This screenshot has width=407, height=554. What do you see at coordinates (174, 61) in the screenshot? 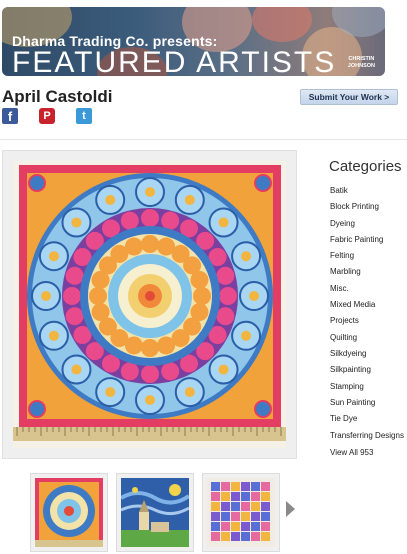
I see `banner-title: FEATURED ARTISTS` at bounding box center [174, 61].